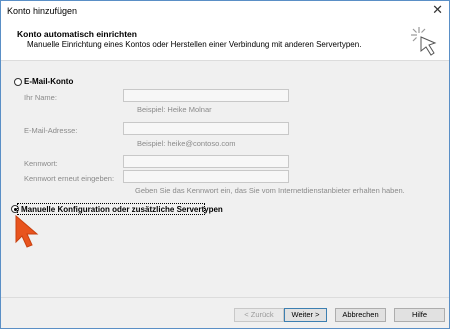 The width and height of the screenshot is (450, 329). What do you see at coordinates (206, 161) in the screenshot?
I see `password-input` at bounding box center [206, 161].